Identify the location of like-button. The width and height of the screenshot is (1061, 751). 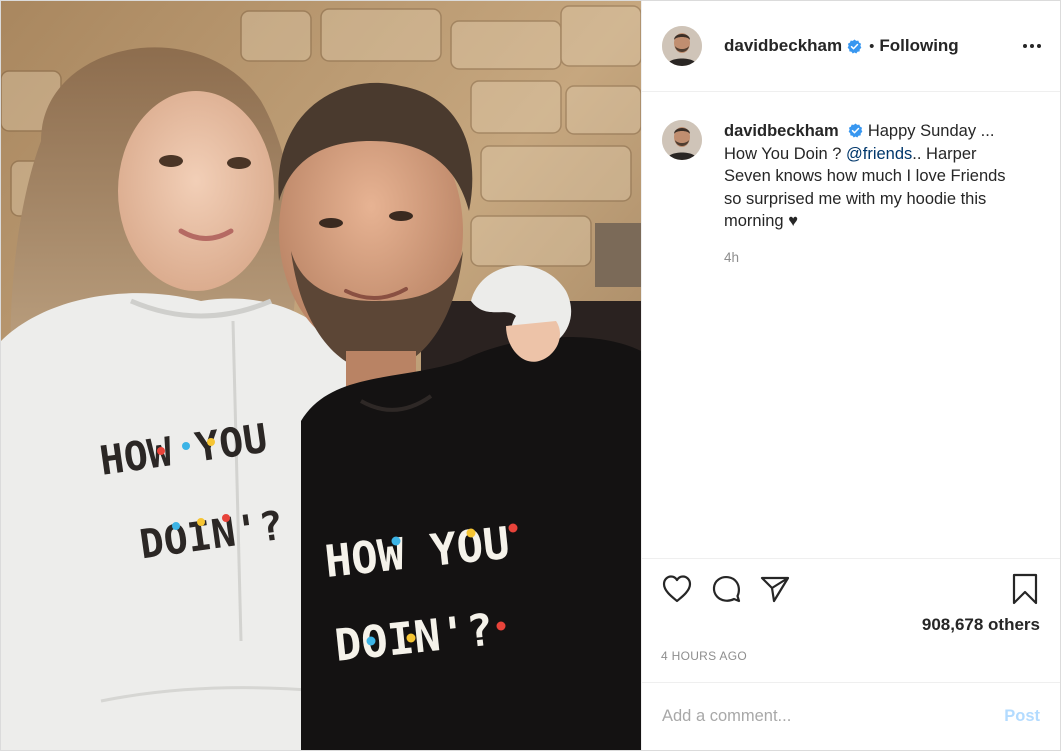
(677, 589).